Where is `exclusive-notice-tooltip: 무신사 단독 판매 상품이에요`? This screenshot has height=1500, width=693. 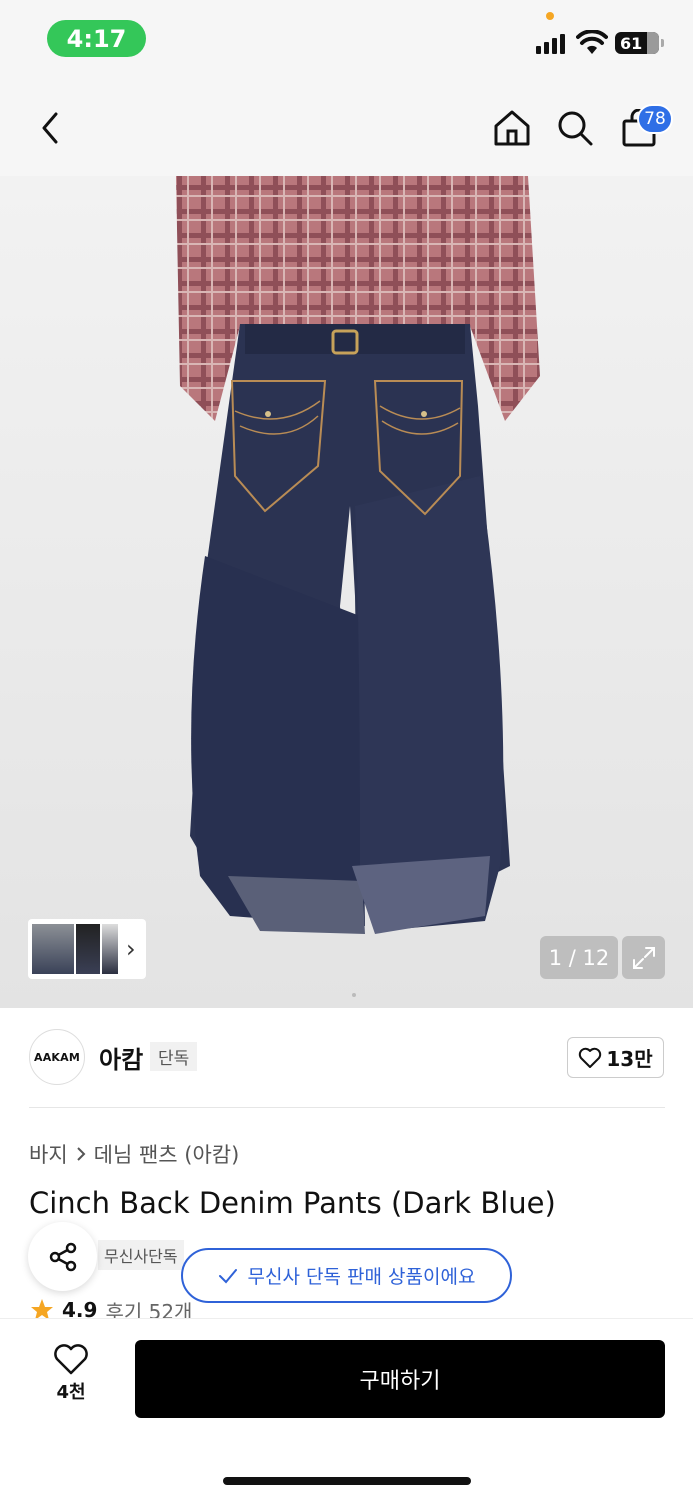 exclusive-notice-tooltip: 무신사 단독 판매 상품이에요 is located at coordinates (346, 1275).